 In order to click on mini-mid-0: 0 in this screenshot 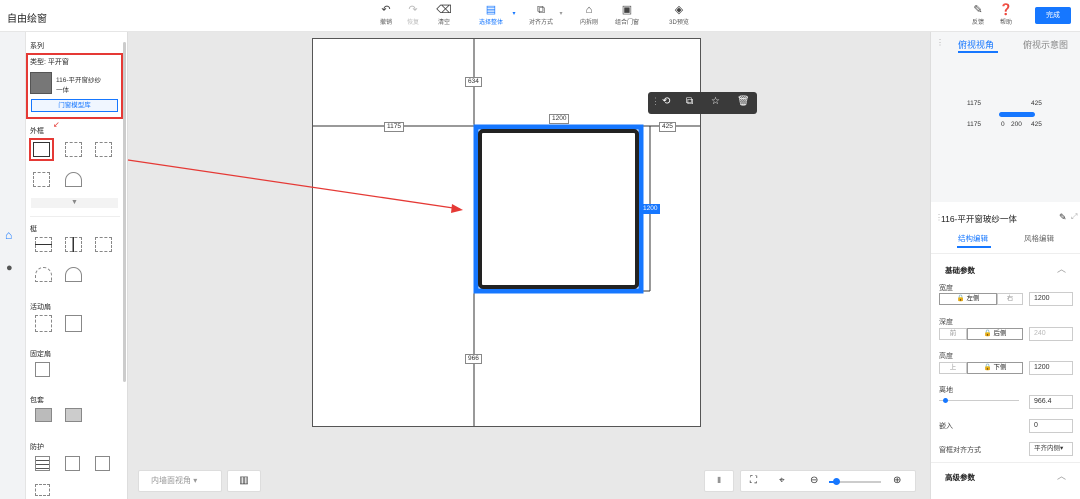, I will do `click(1003, 124)`.